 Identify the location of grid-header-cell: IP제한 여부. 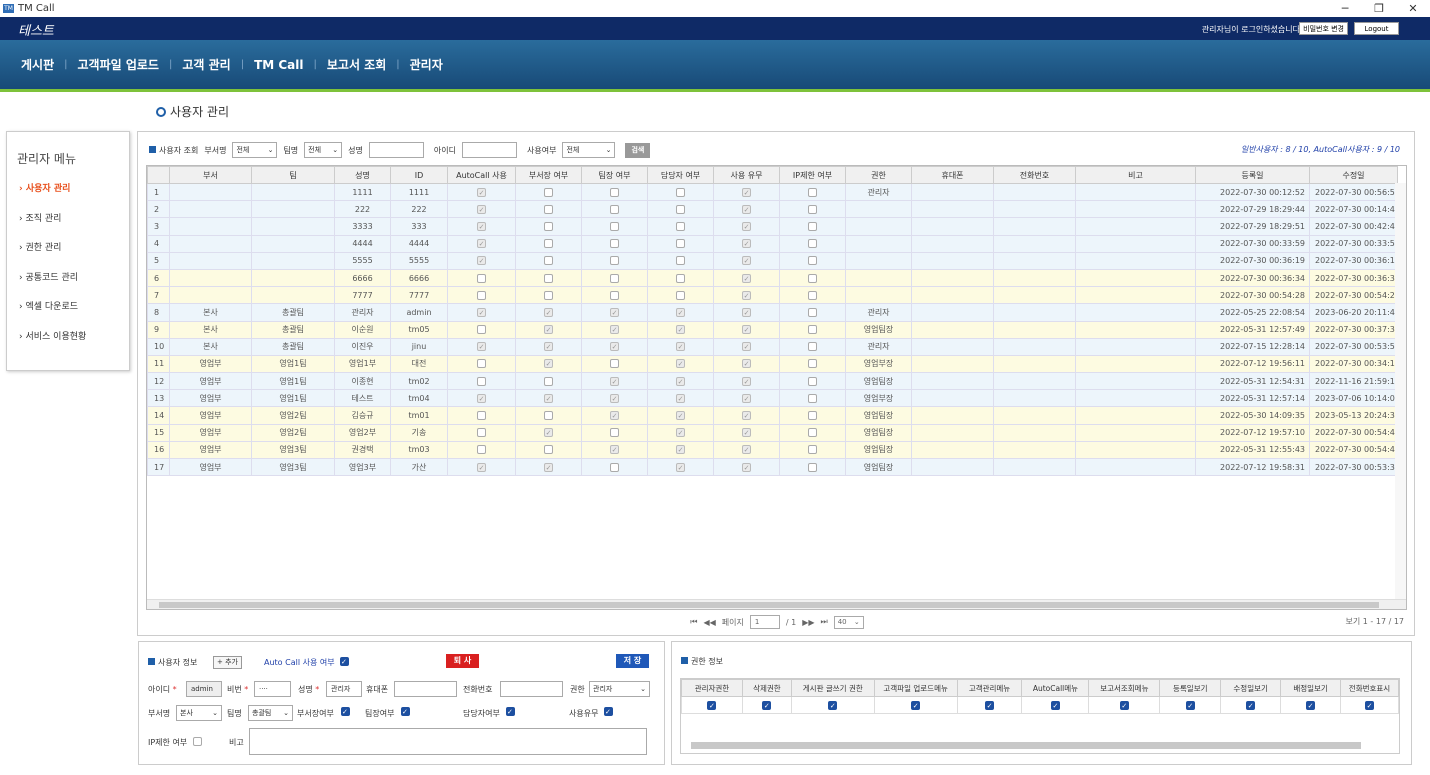
(812, 175).